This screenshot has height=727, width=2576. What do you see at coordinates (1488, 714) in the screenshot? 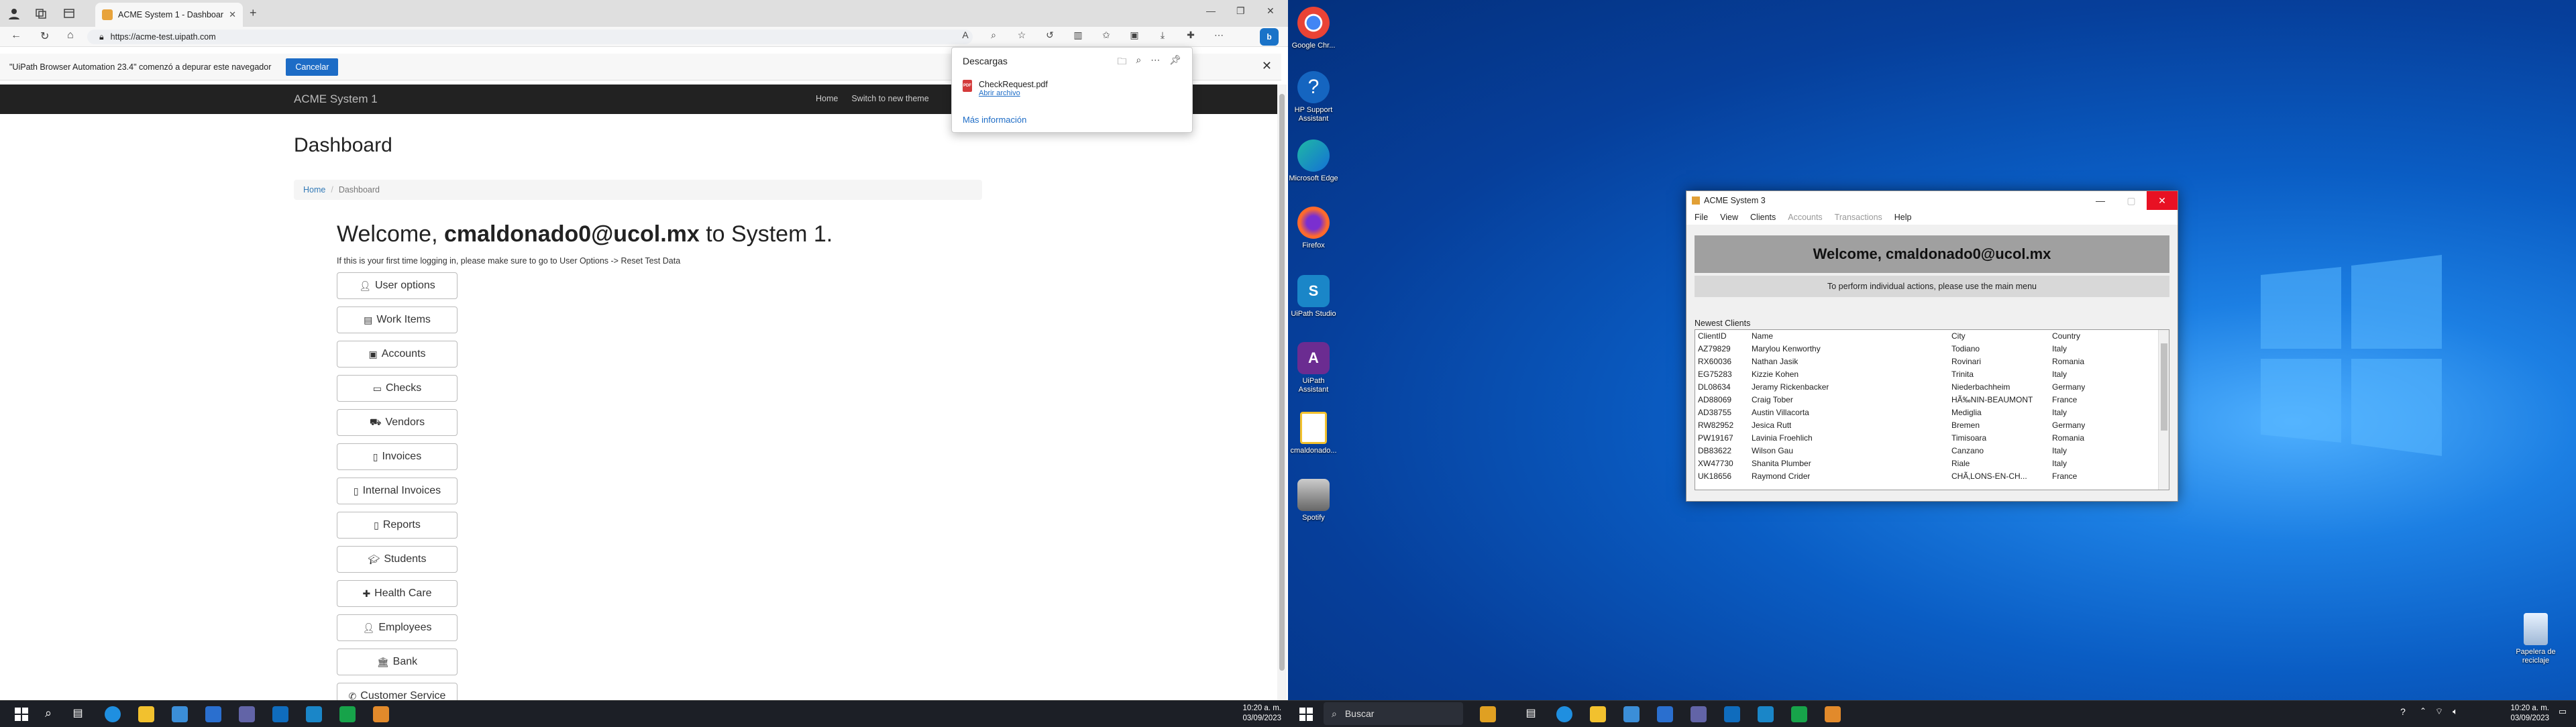
I see `briefcase-icon` at bounding box center [1488, 714].